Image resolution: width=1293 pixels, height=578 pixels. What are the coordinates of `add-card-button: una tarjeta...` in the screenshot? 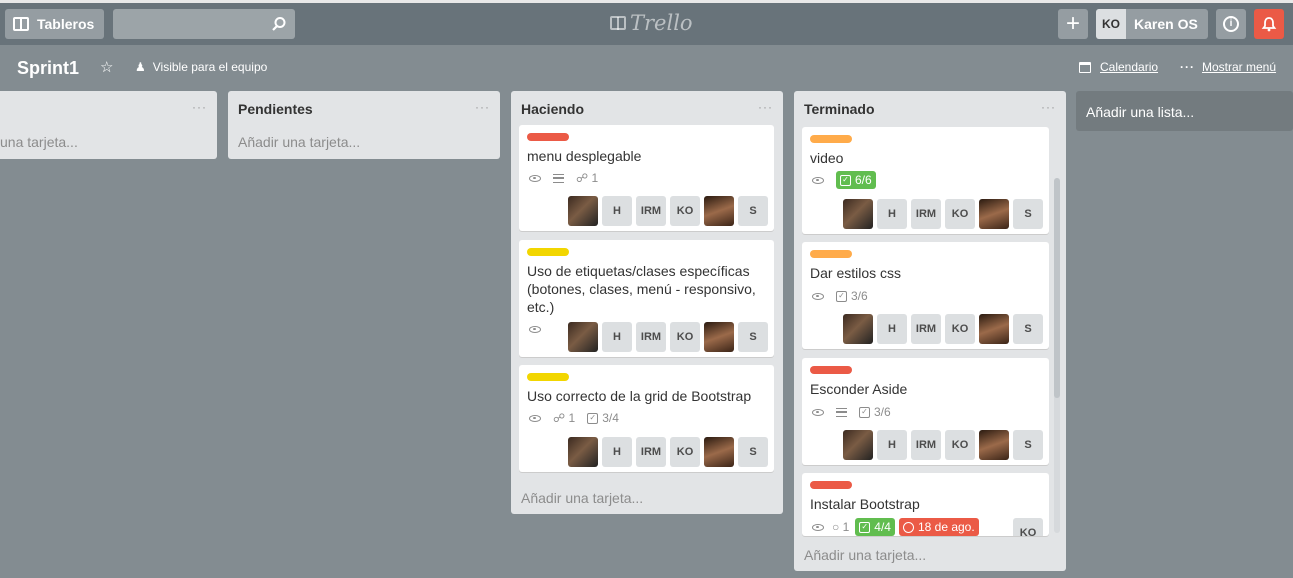 It's located at (39, 142).